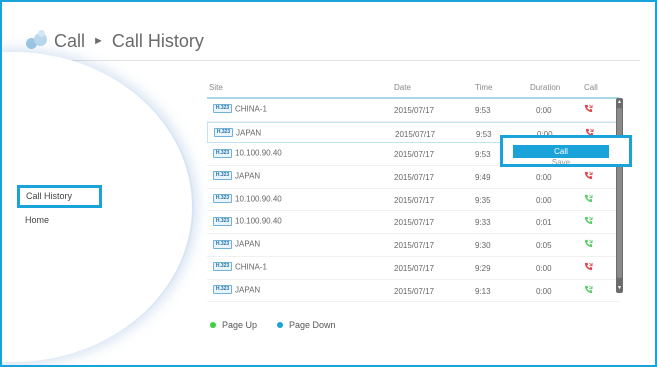 The height and width of the screenshot is (367, 657). I want to click on table-row: H.323 10.100.90.40 2015/07/17 9:33 0:01, so click(413, 223).